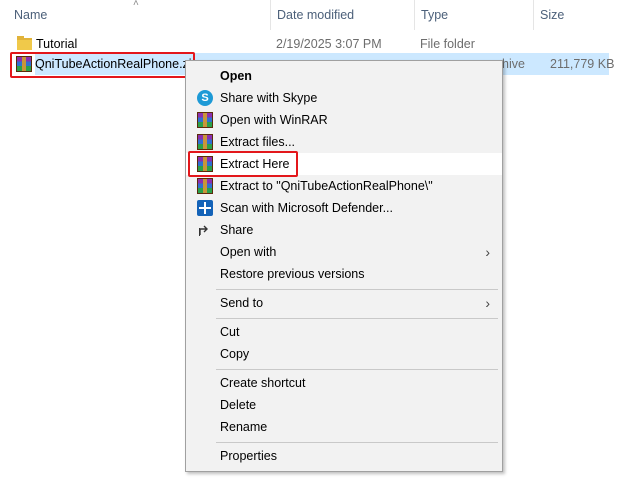 Image resolution: width=617 pixels, height=484 pixels. What do you see at coordinates (344, 456) in the screenshot?
I see `menu-item-properties: Properties` at bounding box center [344, 456].